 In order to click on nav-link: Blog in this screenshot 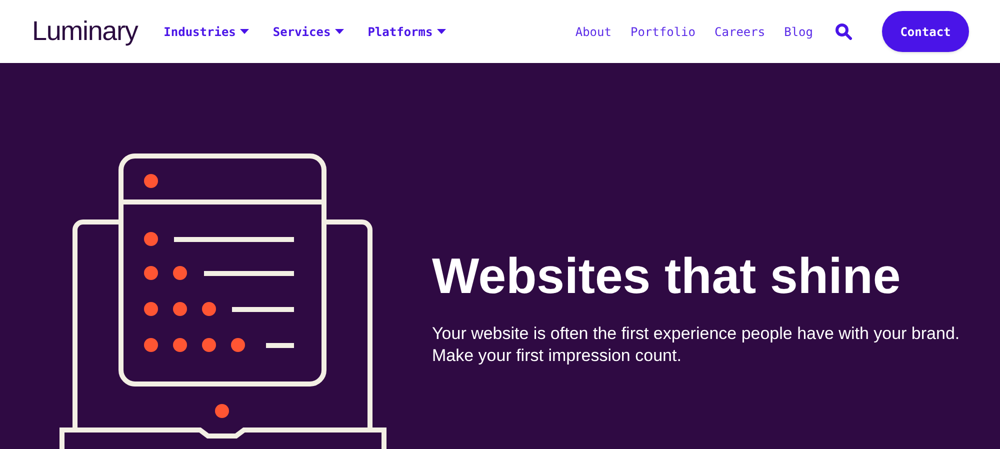, I will do `click(798, 31)`.